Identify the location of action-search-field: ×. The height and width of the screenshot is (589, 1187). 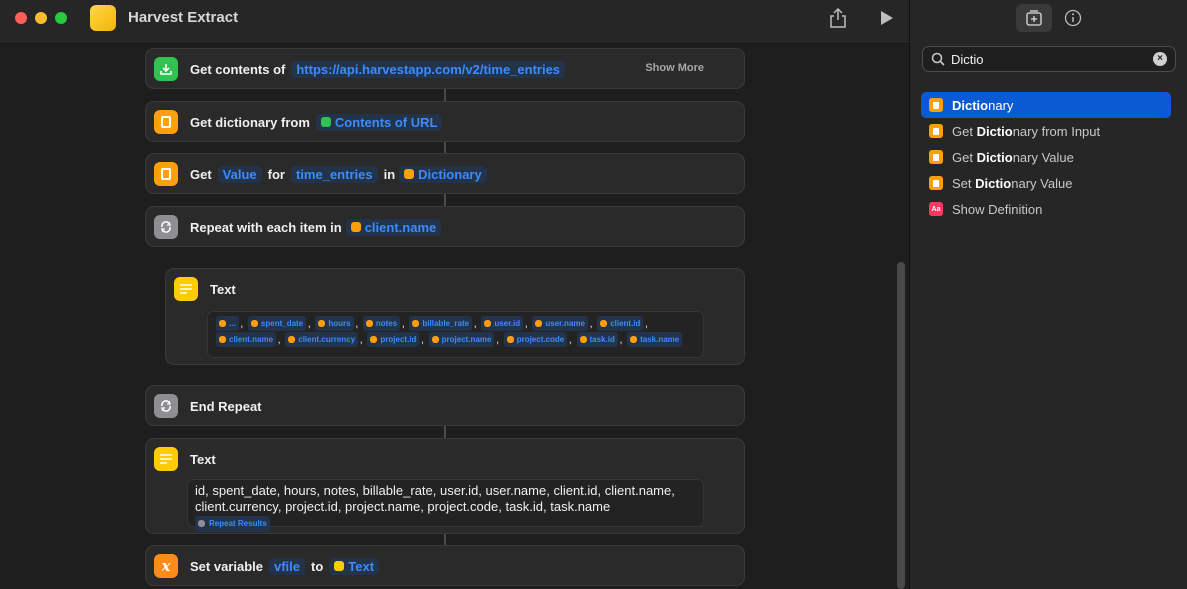
(1049, 59).